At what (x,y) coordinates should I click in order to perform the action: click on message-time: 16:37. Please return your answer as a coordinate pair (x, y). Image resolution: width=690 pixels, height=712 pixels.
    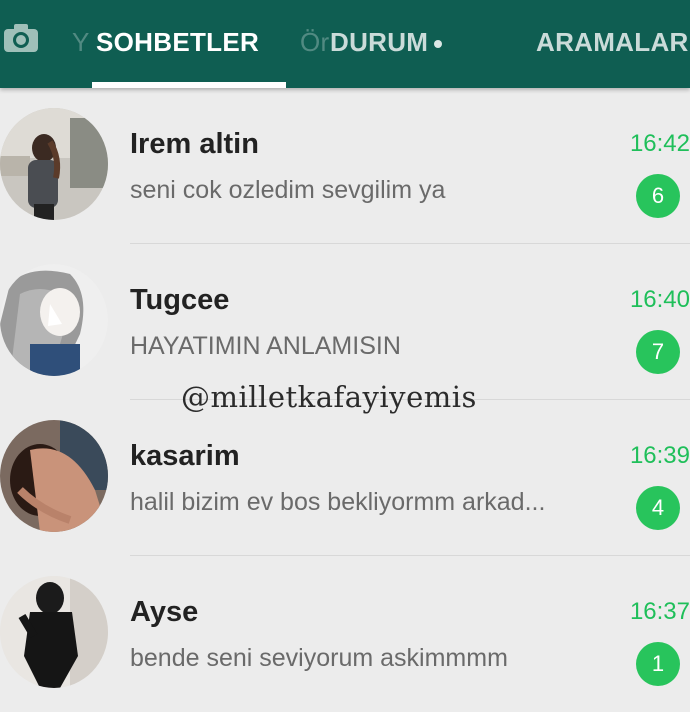
    Looking at the image, I should click on (659, 611).